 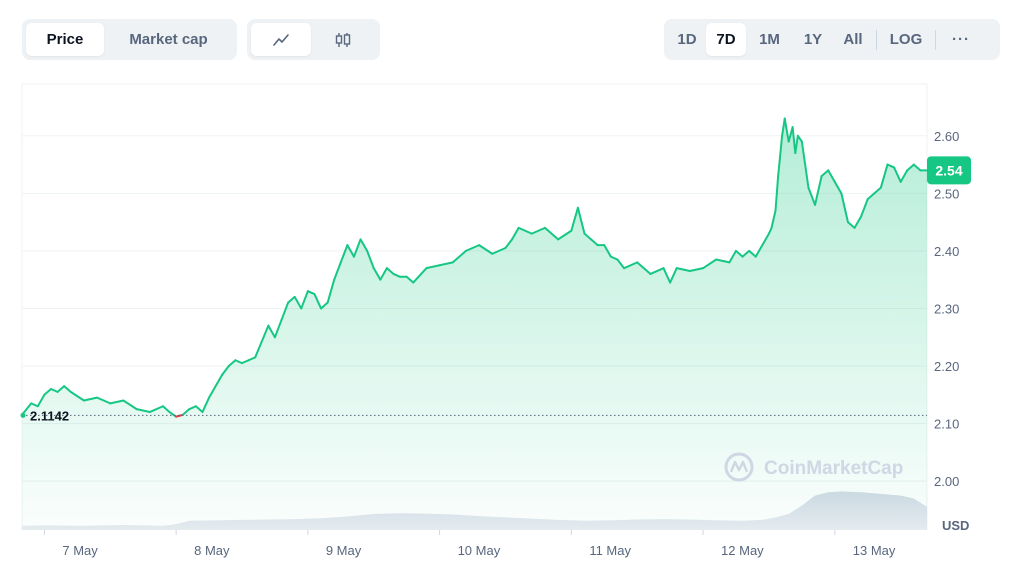 I want to click on y-tick-label: 2.10, so click(x=946, y=424).